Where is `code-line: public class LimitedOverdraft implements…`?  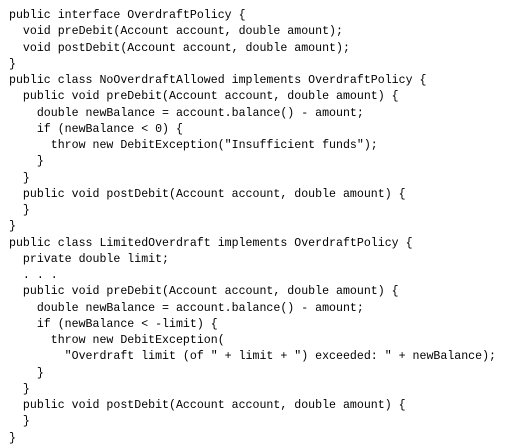
code-line: public class LimitedOverdraft implements… is located at coordinates (211, 243).